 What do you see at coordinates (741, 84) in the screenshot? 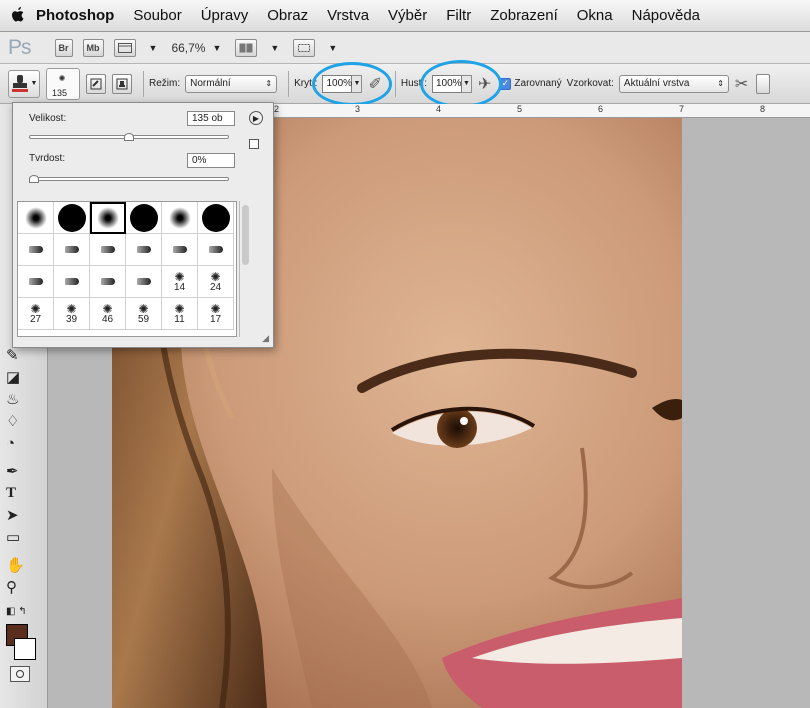
I see `ignore-adjustment-layers-icon: ✂` at bounding box center [741, 84].